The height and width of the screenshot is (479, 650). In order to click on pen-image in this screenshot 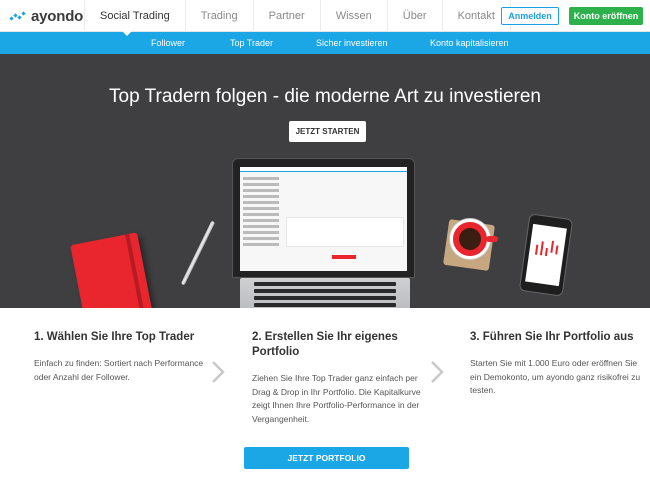, I will do `click(198, 253)`.